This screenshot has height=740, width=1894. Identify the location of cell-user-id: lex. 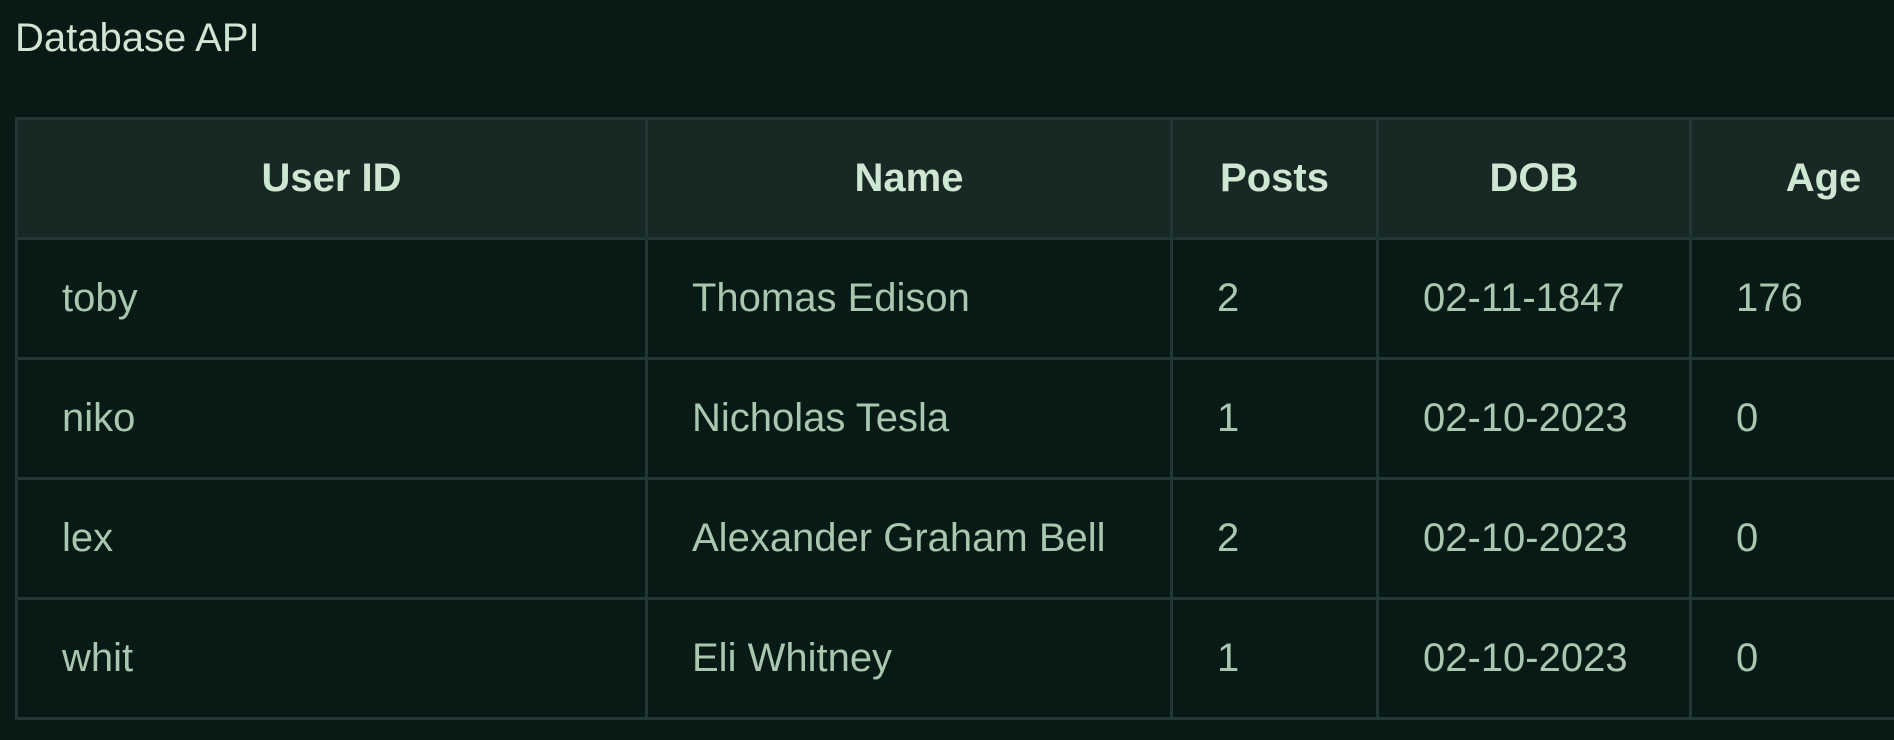
(331, 538).